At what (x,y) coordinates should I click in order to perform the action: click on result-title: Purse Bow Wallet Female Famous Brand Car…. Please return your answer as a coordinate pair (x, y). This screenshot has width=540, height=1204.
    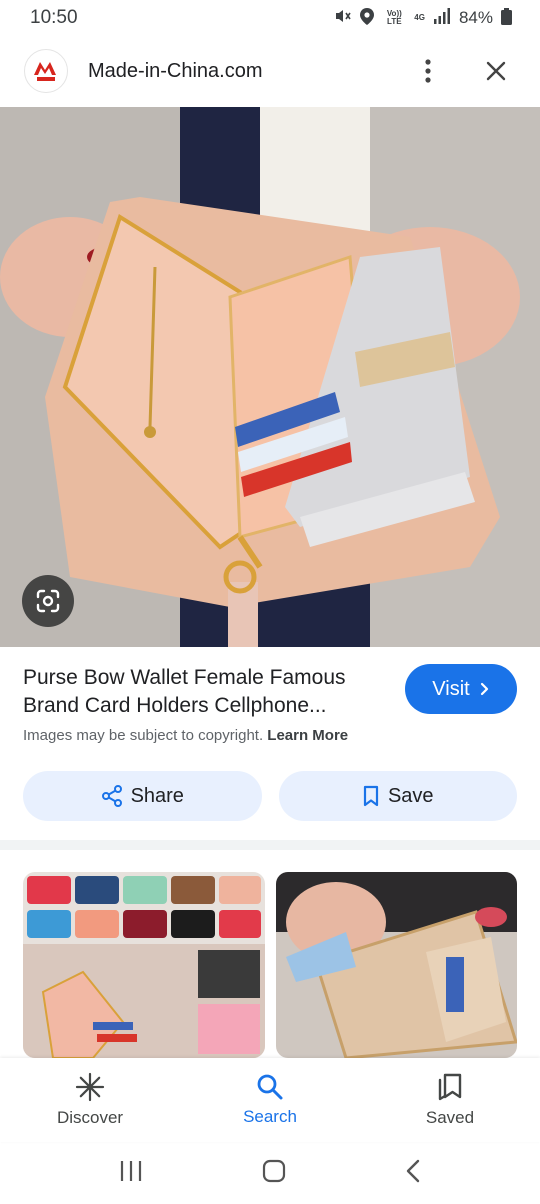
    Looking at the image, I should click on (208, 692).